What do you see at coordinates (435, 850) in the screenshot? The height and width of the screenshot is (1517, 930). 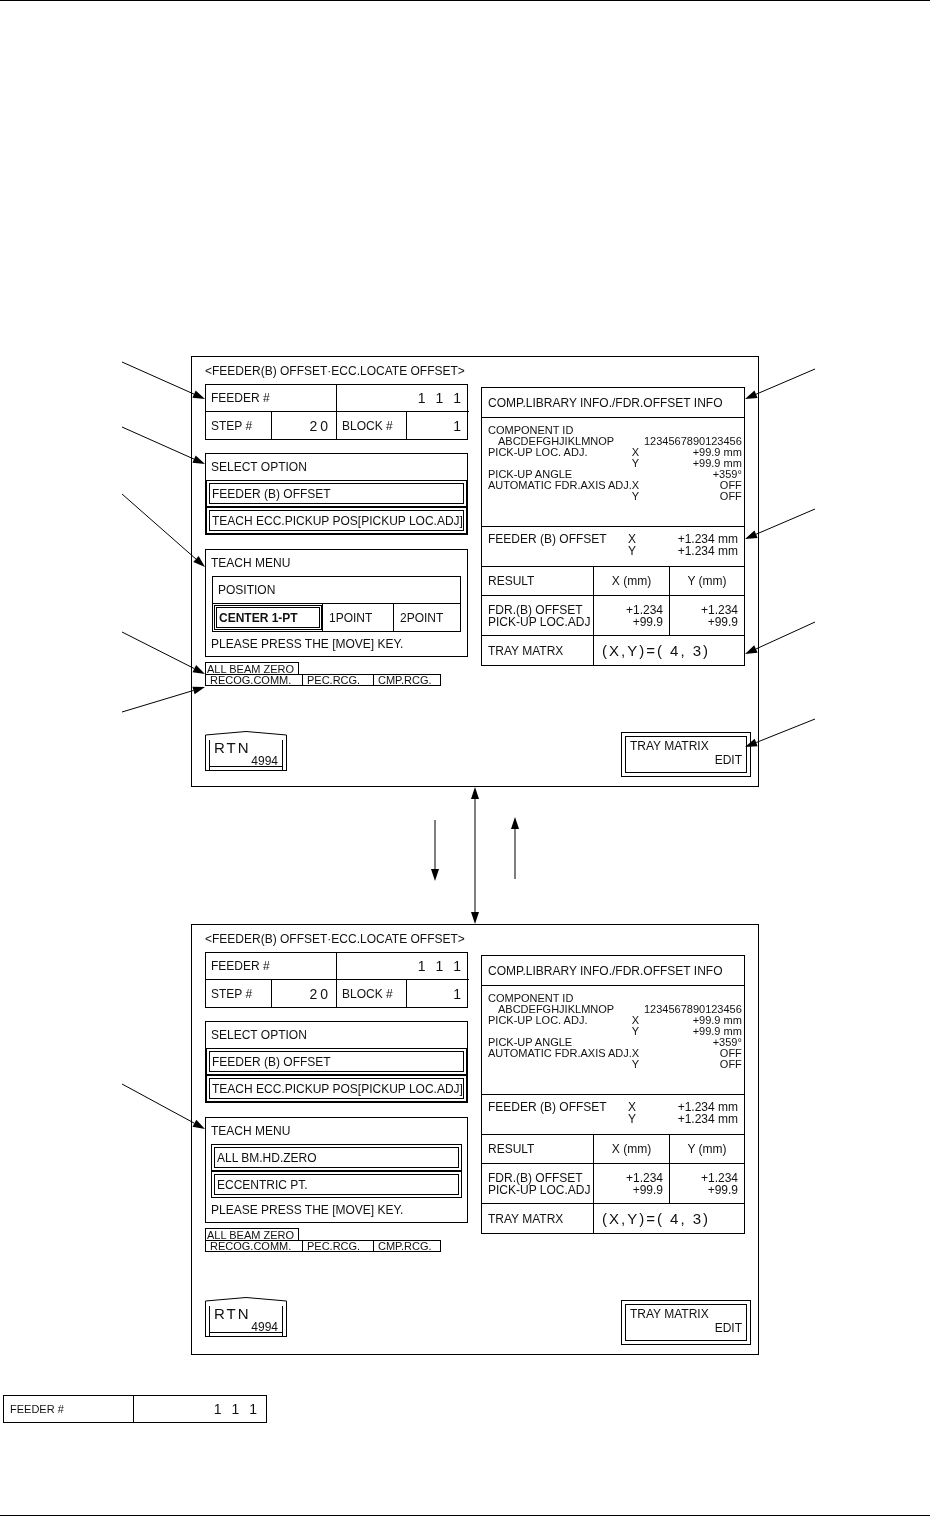 I see `down-arrow` at bounding box center [435, 850].